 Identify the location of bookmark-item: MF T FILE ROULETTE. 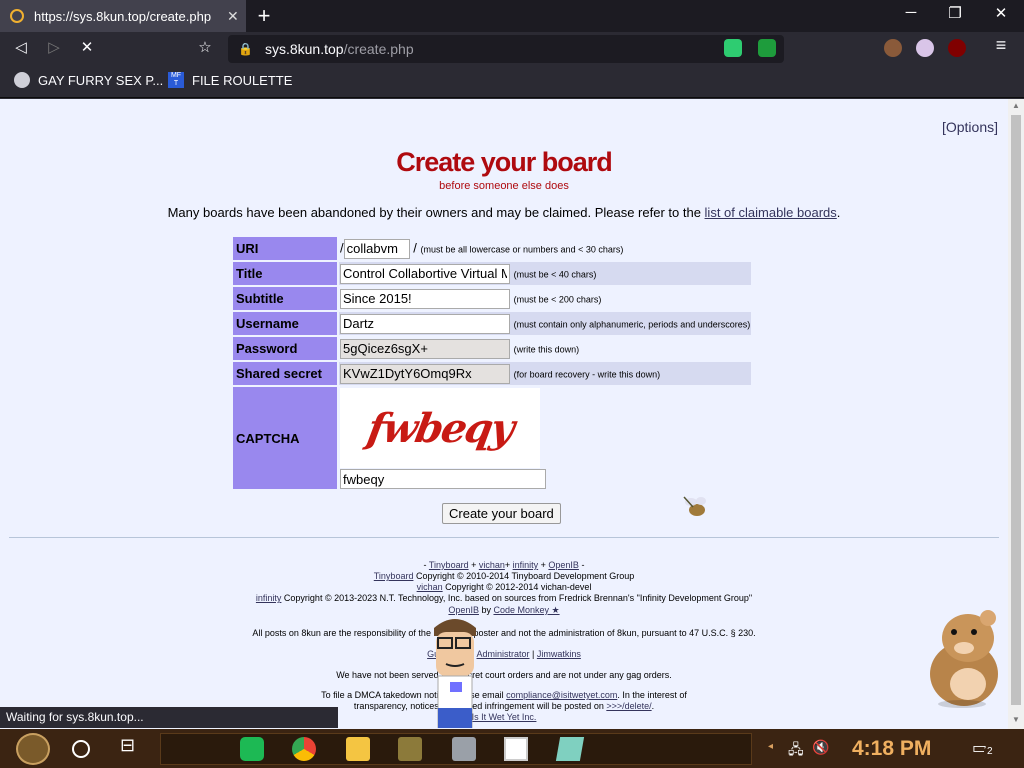
(230, 80).